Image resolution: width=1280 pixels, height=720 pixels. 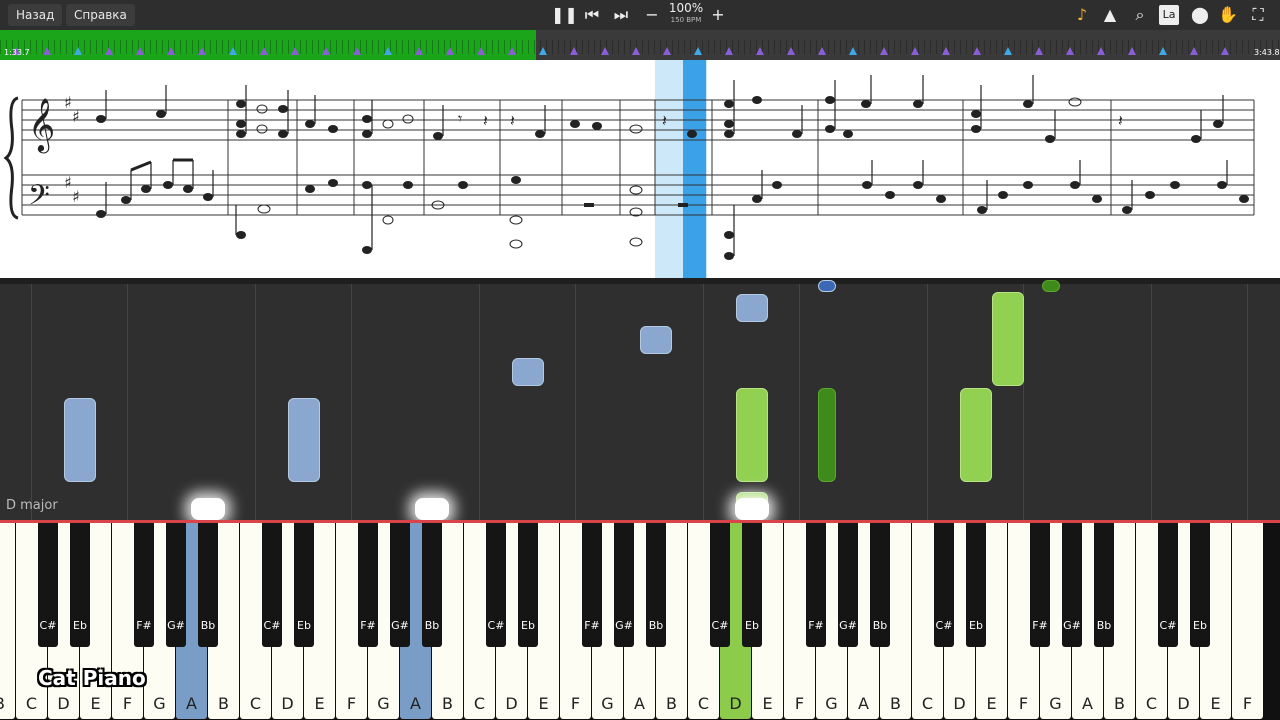 I want to click on pause-icon: ❚❚, so click(x=564, y=15).